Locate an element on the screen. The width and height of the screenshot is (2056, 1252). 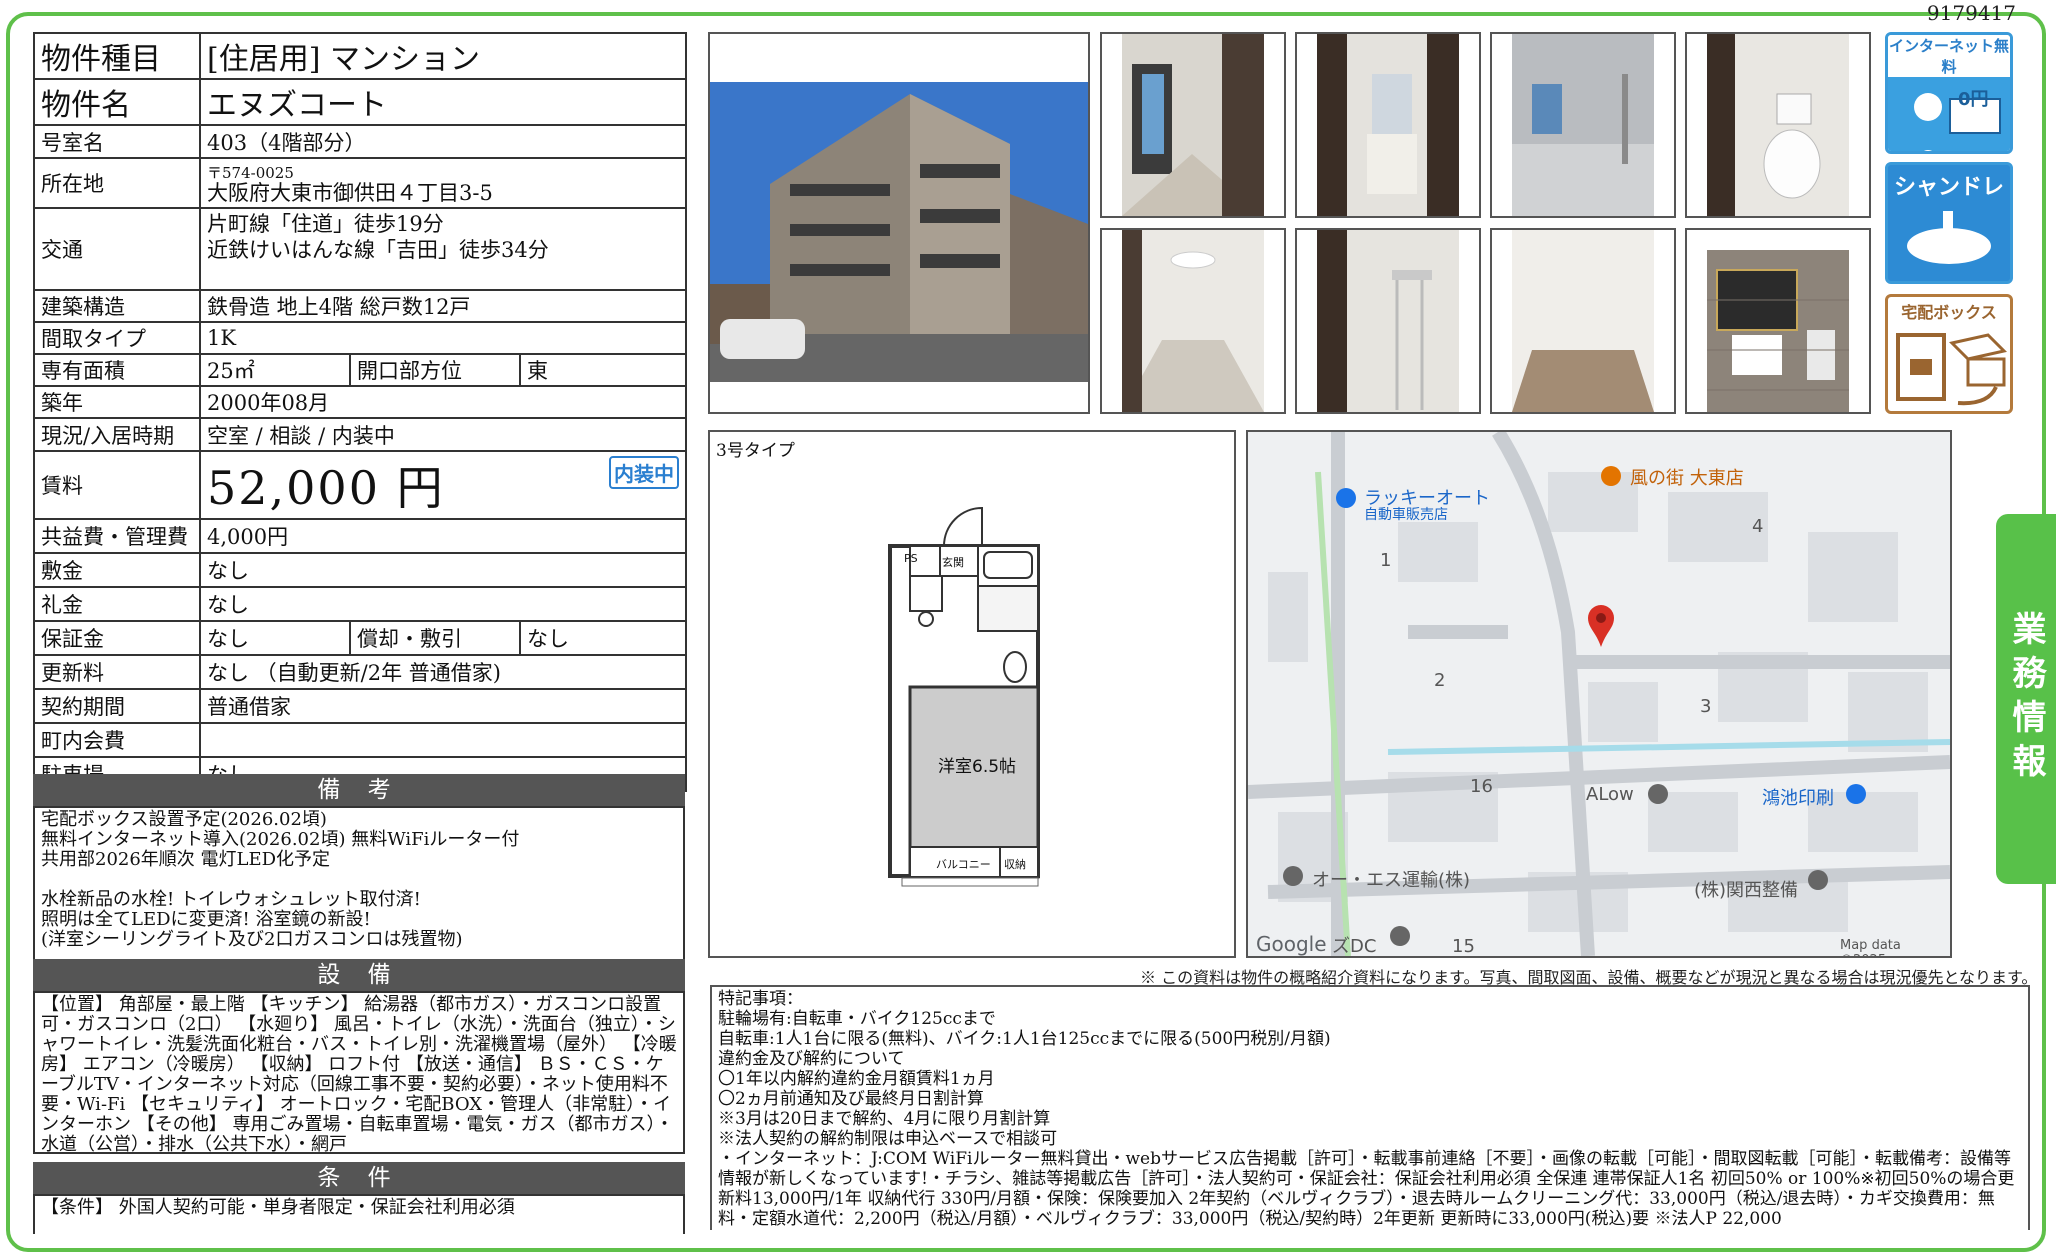
storage-label: 収納 is located at coordinates (1015, 864).